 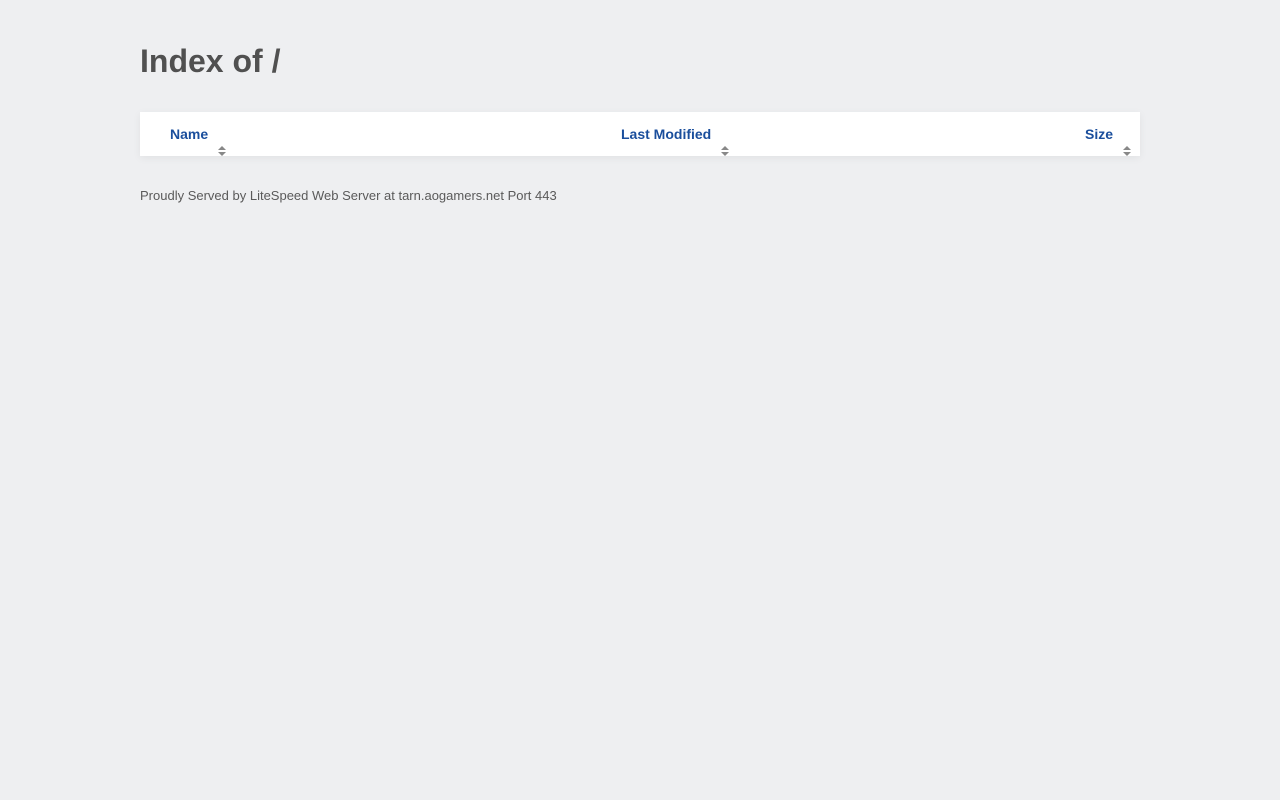 I want to click on directory-listing-table: Name Last Modified Size, so click(x=640, y=134).